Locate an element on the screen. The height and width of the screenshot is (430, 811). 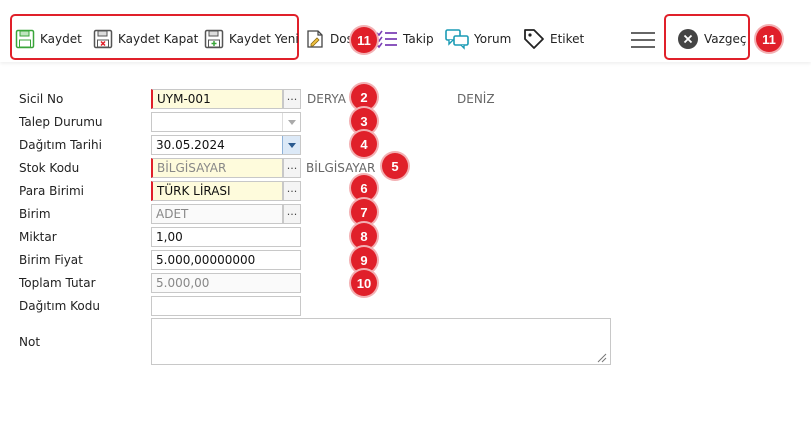
badge-para-birimi: 6 is located at coordinates (364, 188).